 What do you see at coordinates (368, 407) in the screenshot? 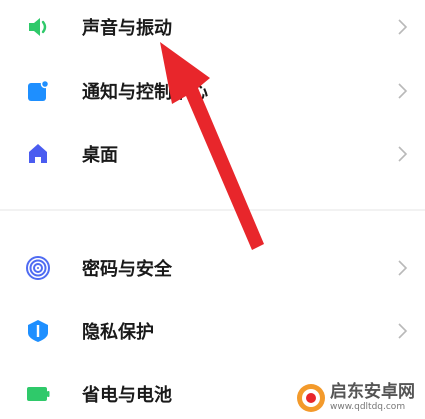
I see `watermark-url: www.qdltdq.com` at bounding box center [368, 407].